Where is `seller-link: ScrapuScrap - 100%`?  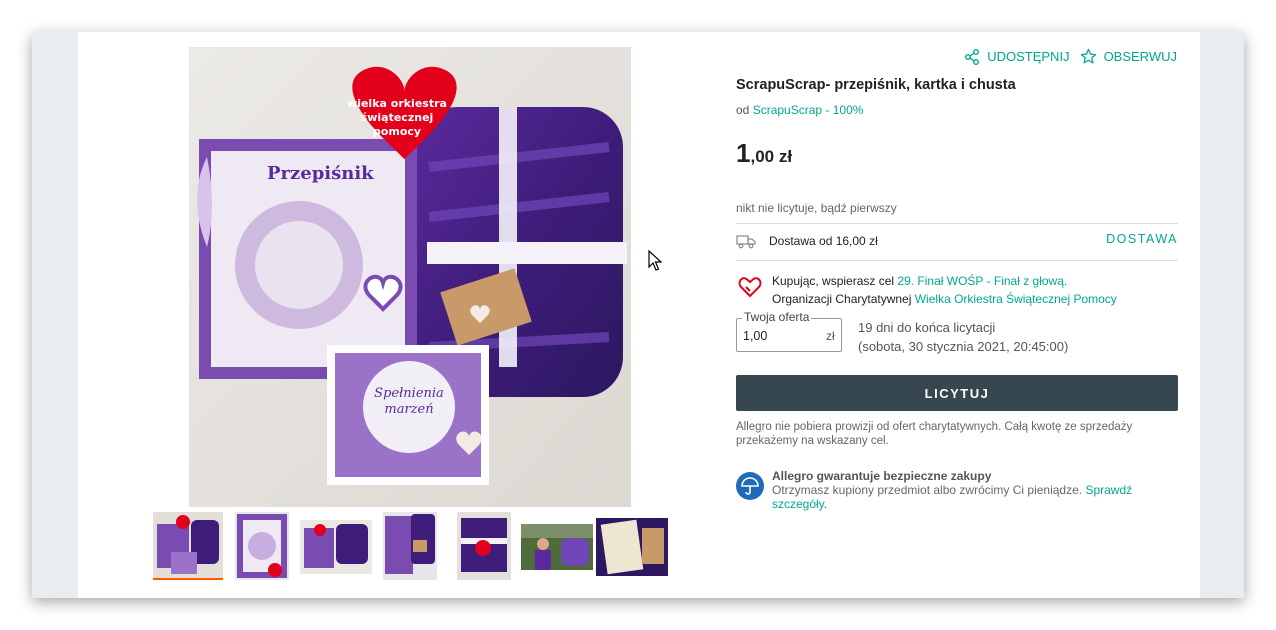
seller-link: ScrapuScrap - 100% is located at coordinates (808, 110).